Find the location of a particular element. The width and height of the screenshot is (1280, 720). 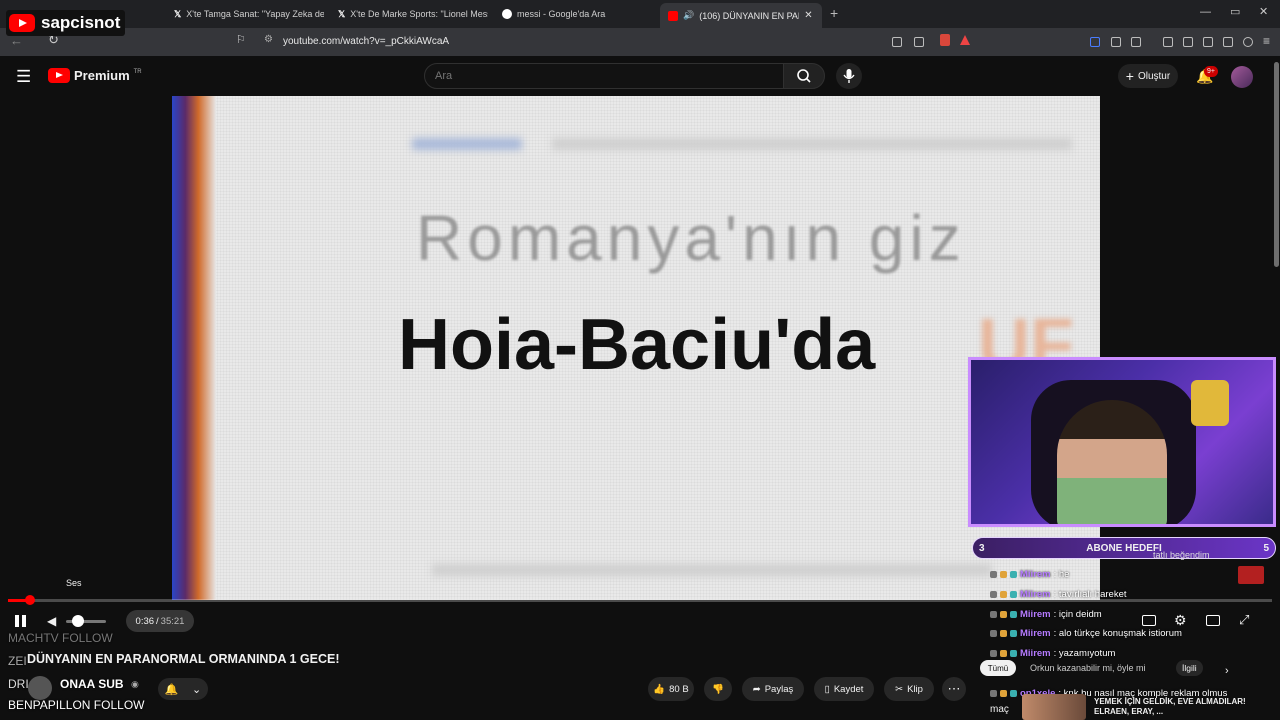

google-icon is located at coordinates (507, 14).